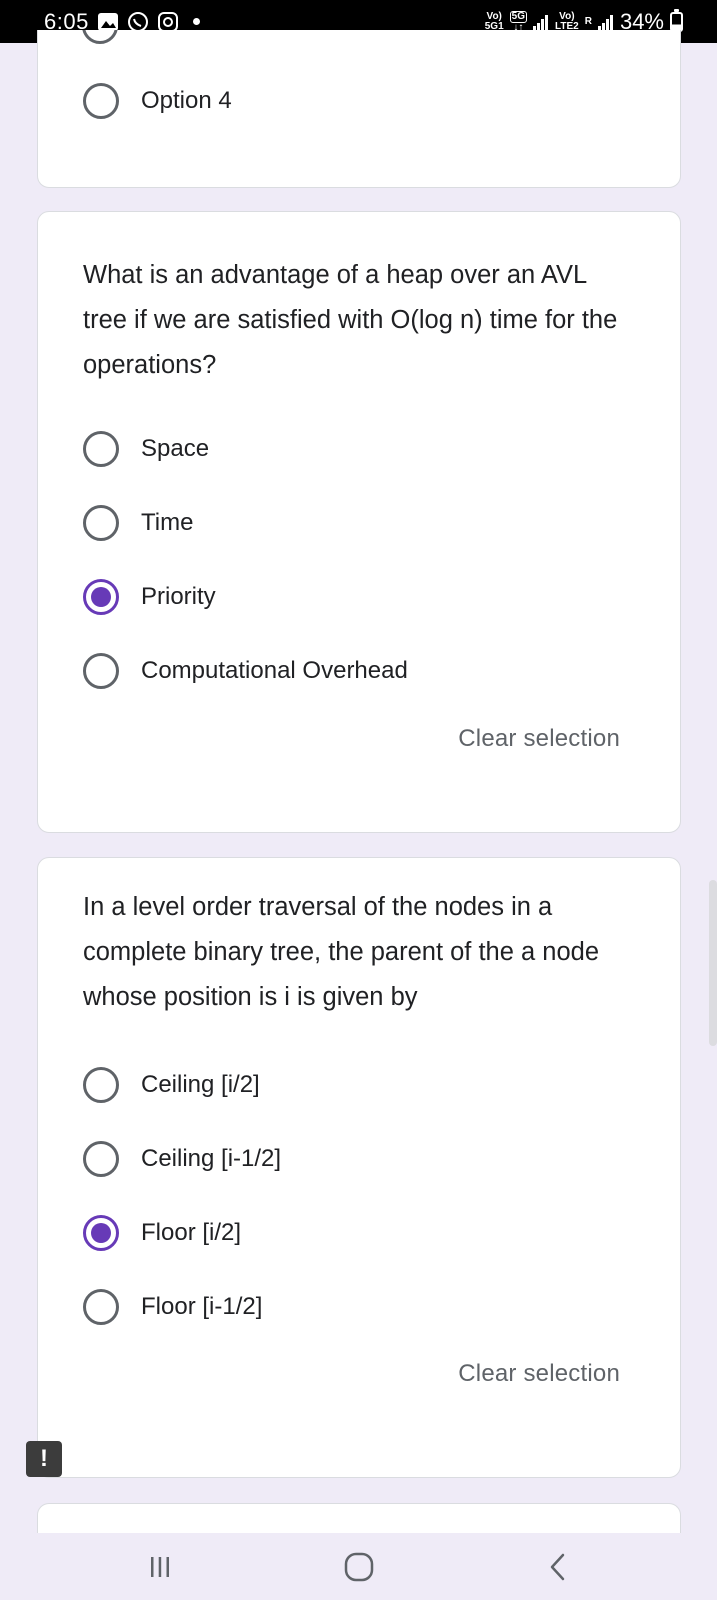 Image resolution: width=717 pixels, height=1600 pixels. What do you see at coordinates (100, 38) in the screenshot?
I see `partial-radio-icon` at bounding box center [100, 38].